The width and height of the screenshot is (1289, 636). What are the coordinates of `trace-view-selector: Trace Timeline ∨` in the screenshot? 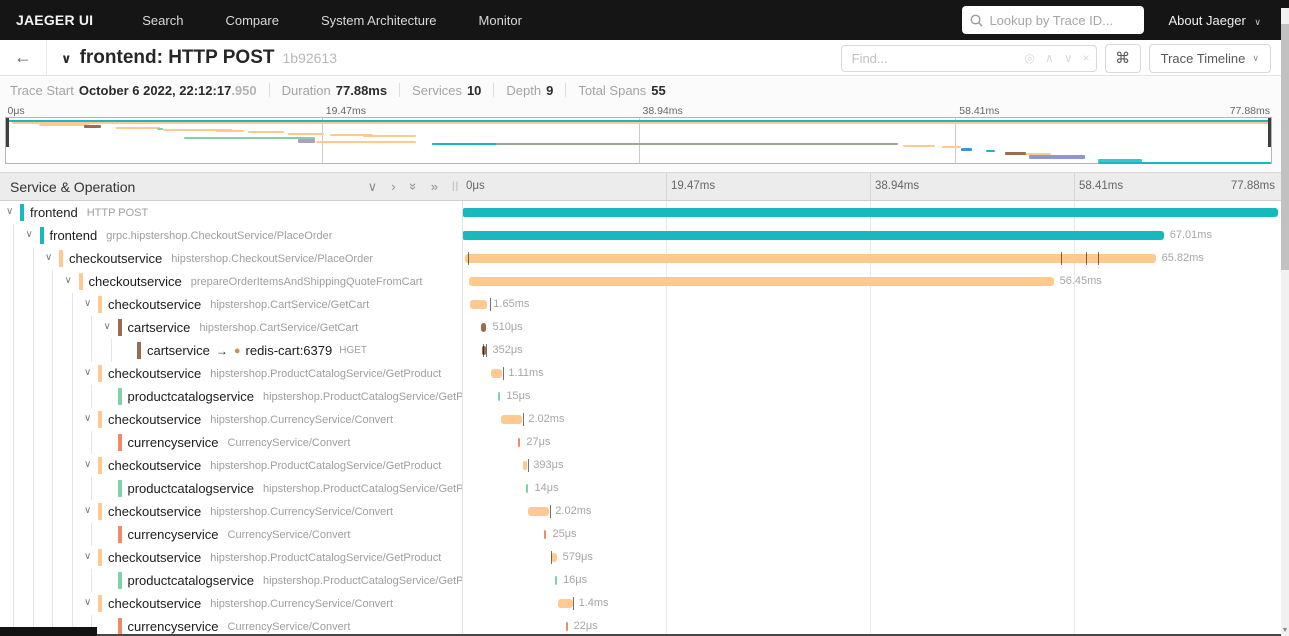 It's located at (1209, 58).